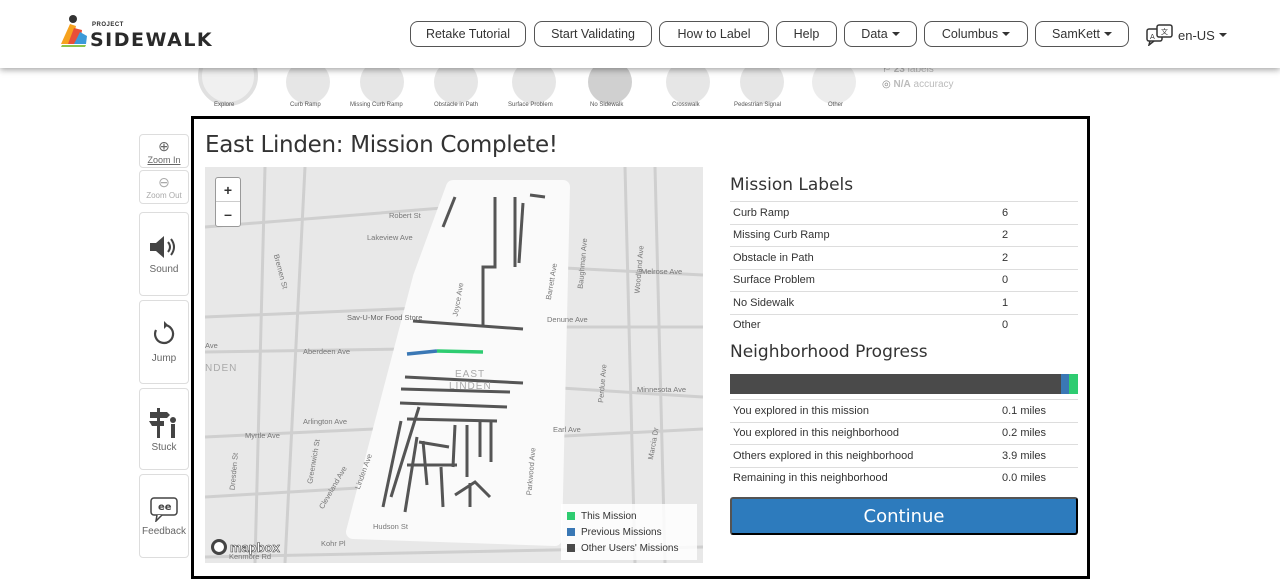  Describe the element at coordinates (773, 257) in the screenshot. I see `label-type-name: Obstacle in Path` at that location.